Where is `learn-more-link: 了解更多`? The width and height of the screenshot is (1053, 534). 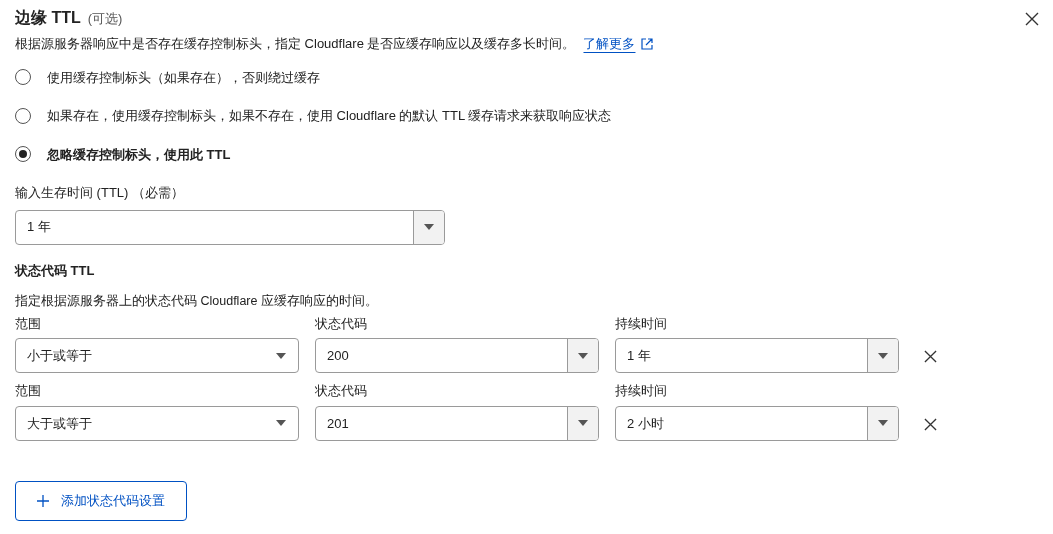
learn-more-link: 了解更多 is located at coordinates (618, 44).